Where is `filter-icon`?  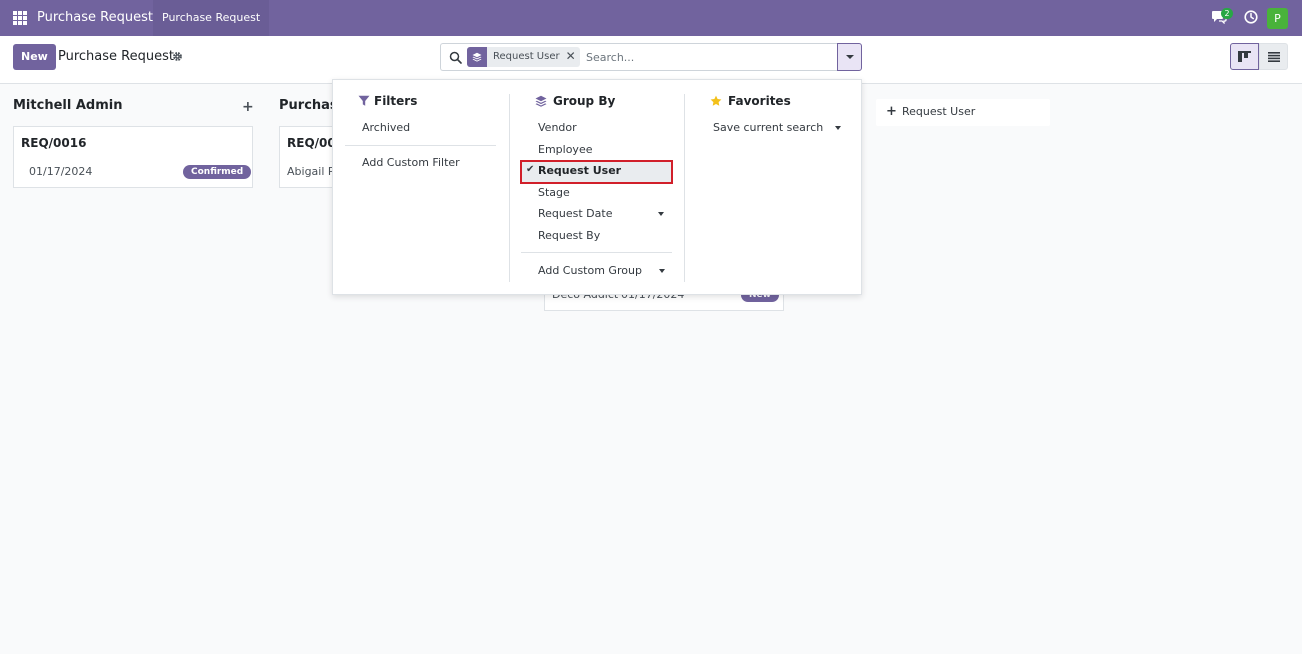
filter-icon is located at coordinates (364, 100).